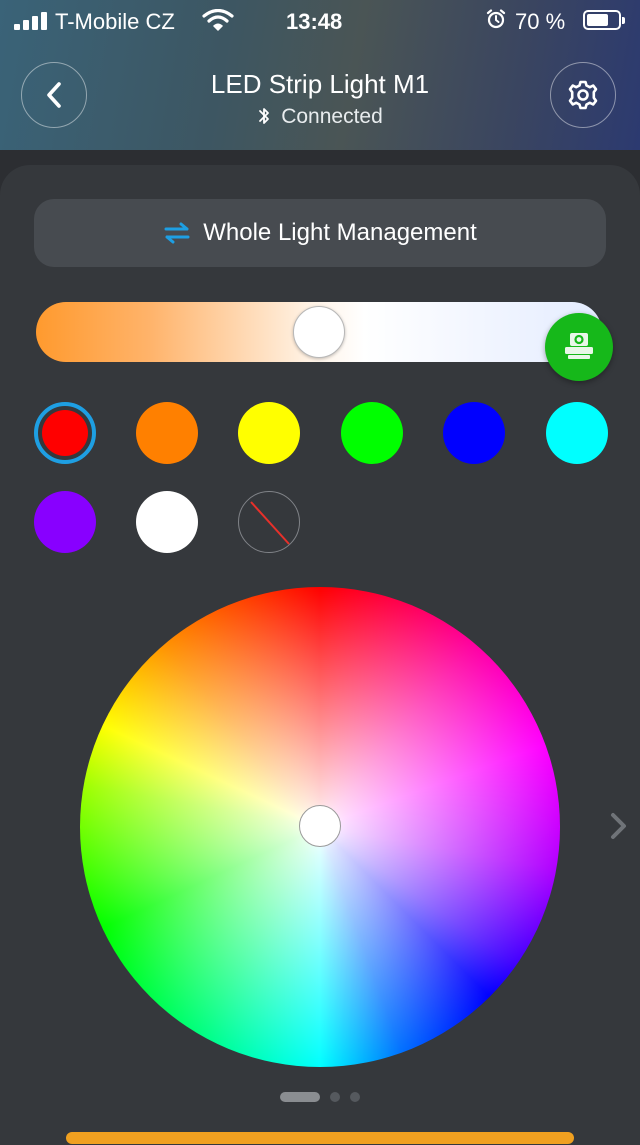 The height and width of the screenshot is (1145, 640). What do you see at coordinates (218, 20) in the screenshot?
I see `wifi-icon` at bounding box center [218, 20].